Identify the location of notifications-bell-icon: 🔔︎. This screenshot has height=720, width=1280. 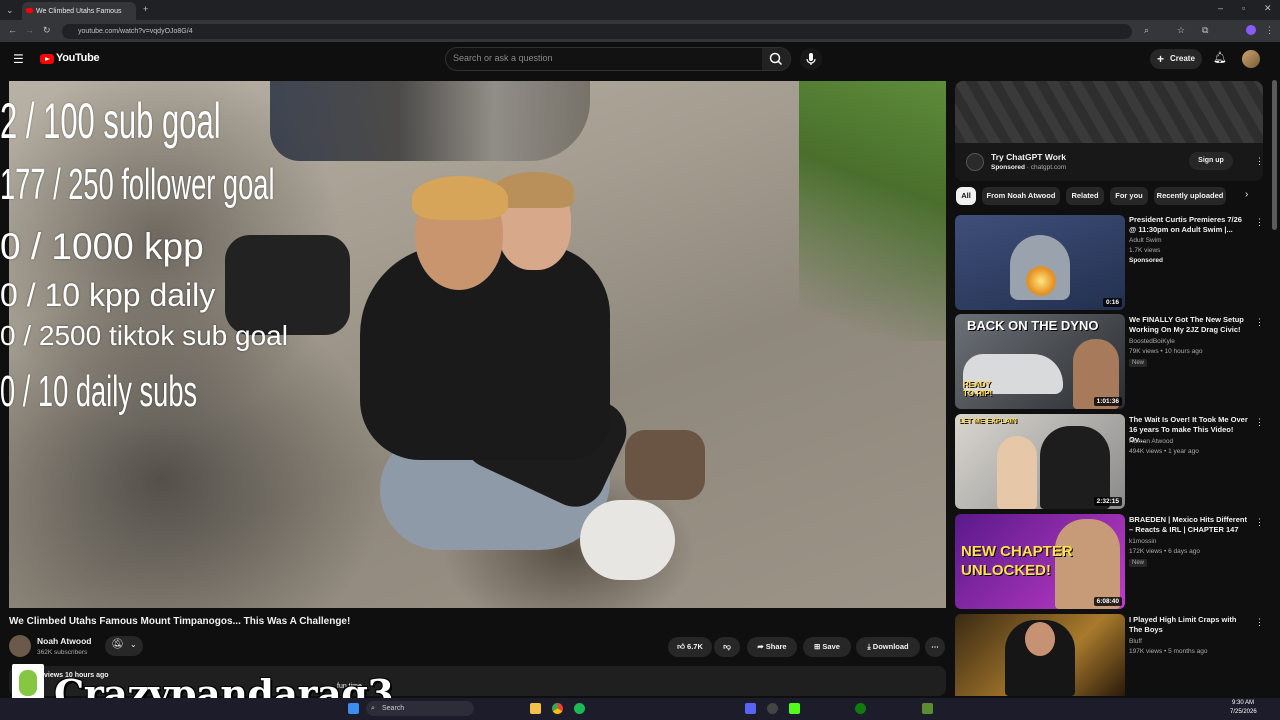
(1220, 58).